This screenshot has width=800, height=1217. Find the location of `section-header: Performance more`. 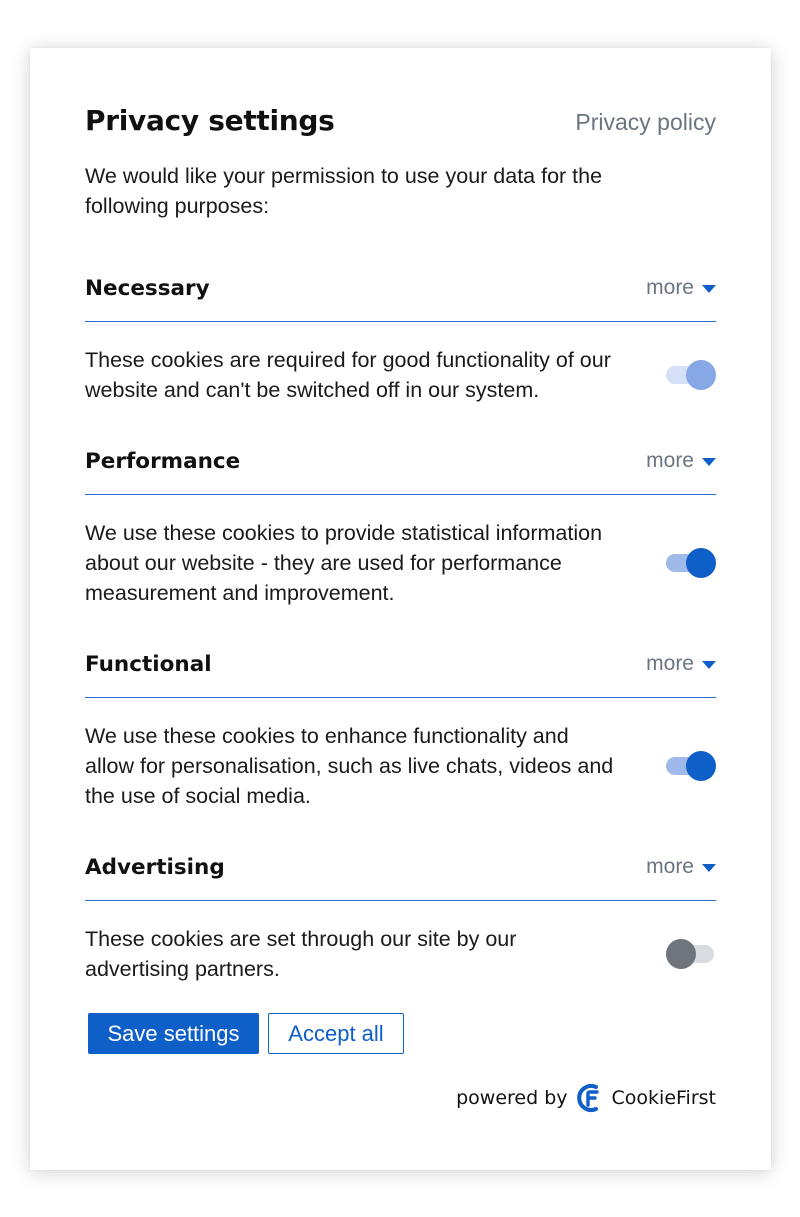

section-header: Performance more is located at coordinates (400, 461).